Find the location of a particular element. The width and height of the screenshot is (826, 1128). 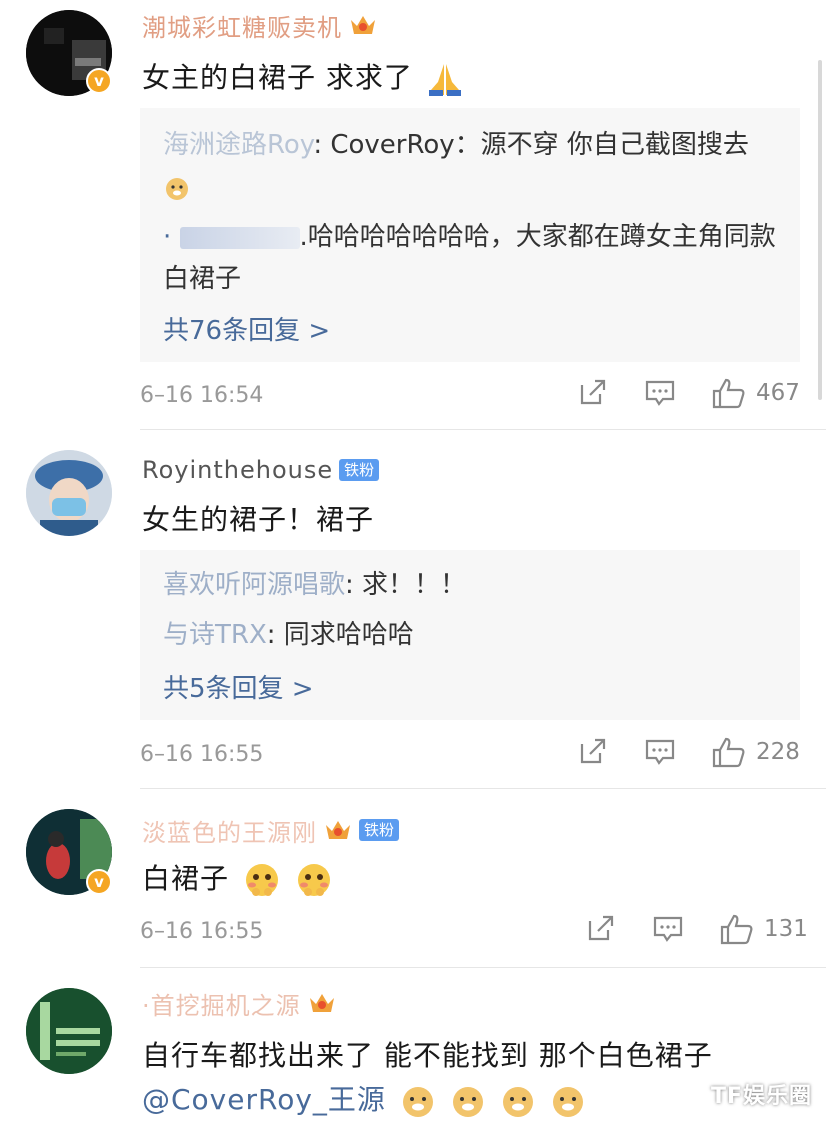

like-count: 228 is located at coordinates (778, 752).